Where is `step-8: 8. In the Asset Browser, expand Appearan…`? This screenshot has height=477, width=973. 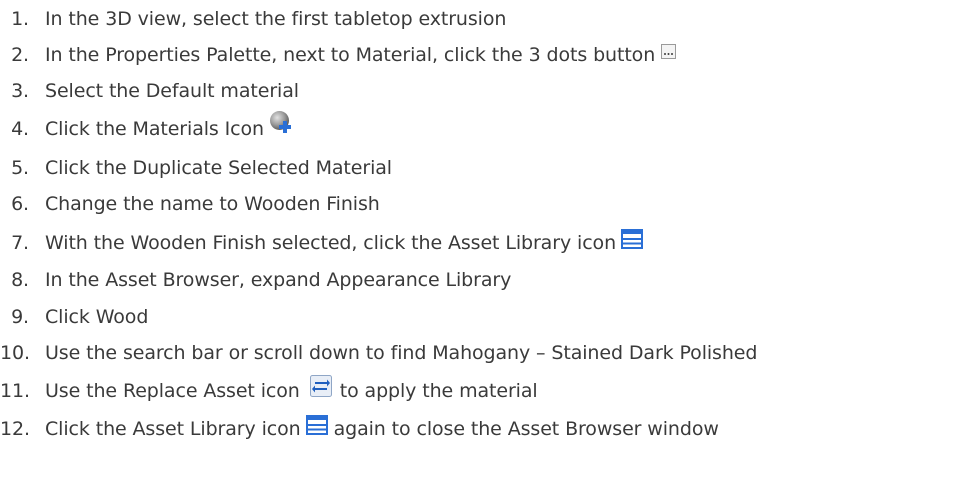 step-8: 8. In the Asset Browser, expand Appearan… is located at coordinates (255, 280).